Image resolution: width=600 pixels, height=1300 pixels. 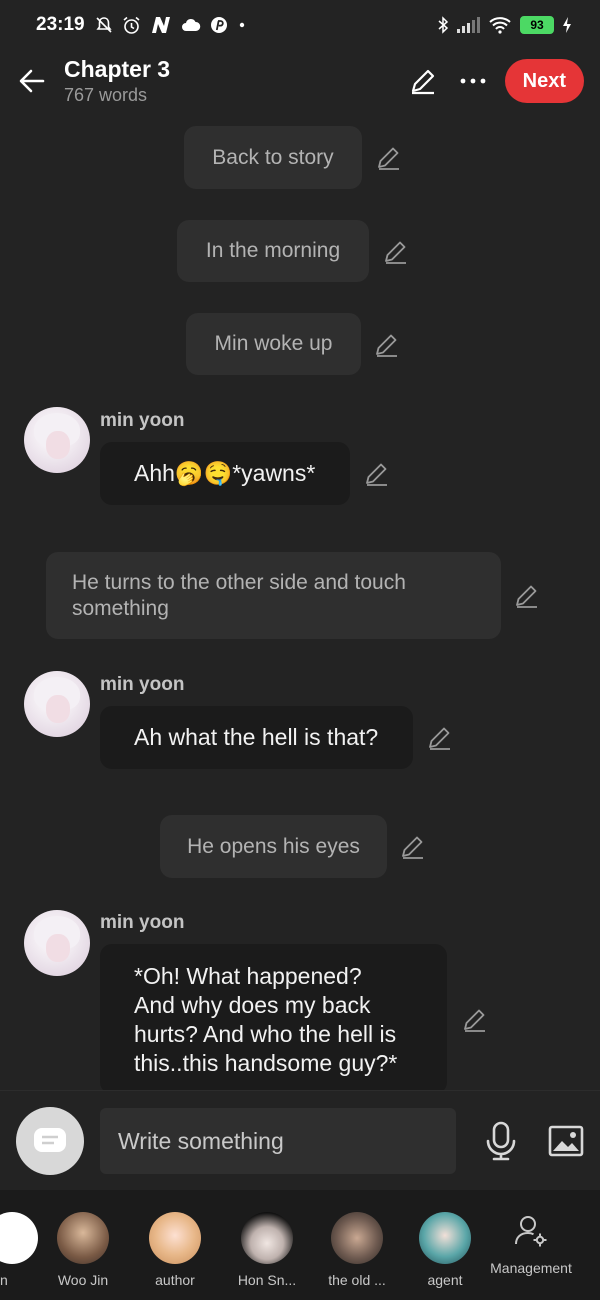 What do you see at coordinates (300, 81) in the screenshot?
I see `chapter-header: Chapter 3 767 words Next` at bounding box center [300, 81].